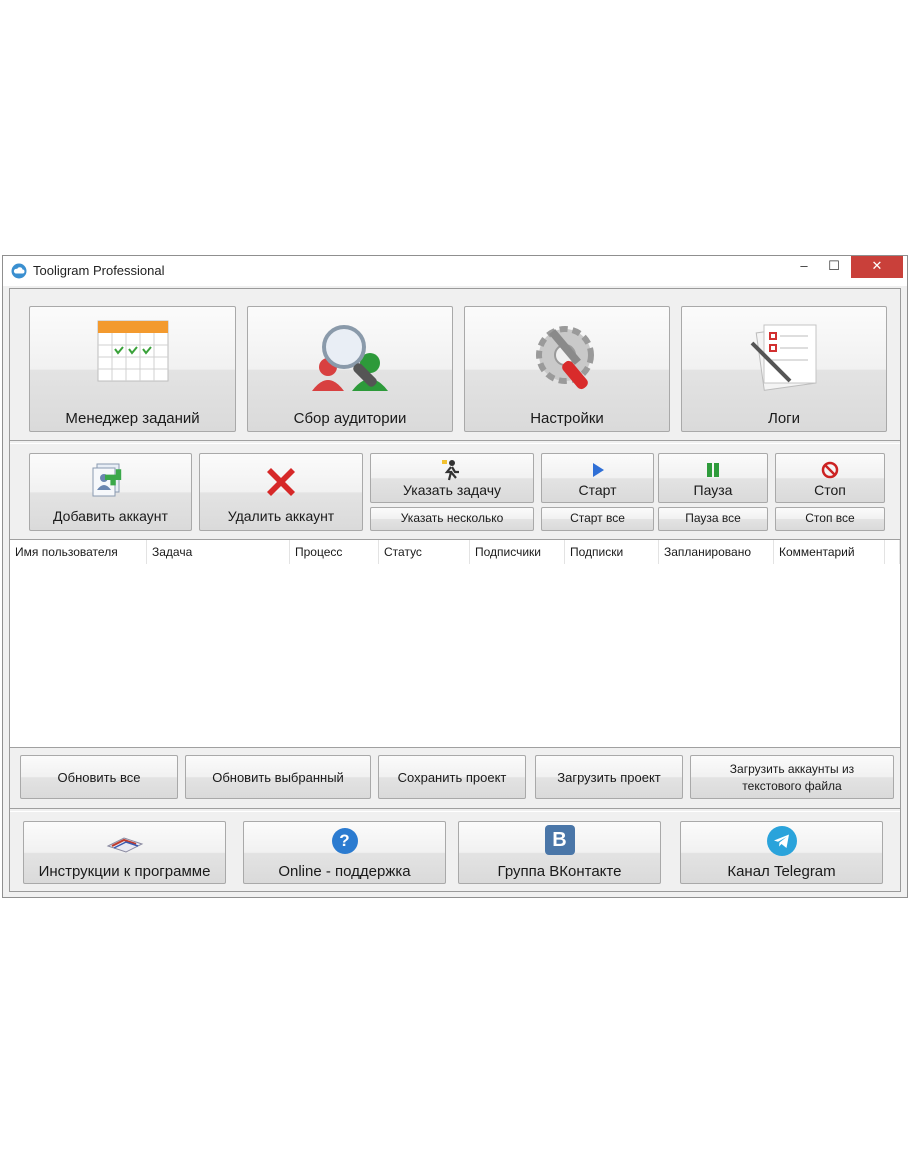 This screenshot has height=1155, width=910. I want to click on settings-tools-icon, so click(565, 358).